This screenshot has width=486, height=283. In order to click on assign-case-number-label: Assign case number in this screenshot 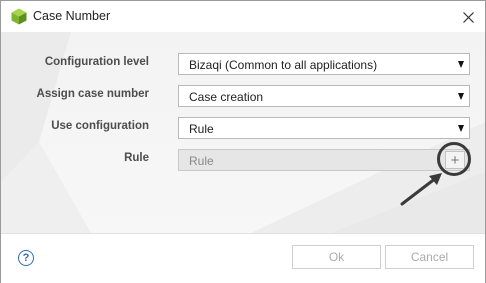, I will do `click(92, 94)`.